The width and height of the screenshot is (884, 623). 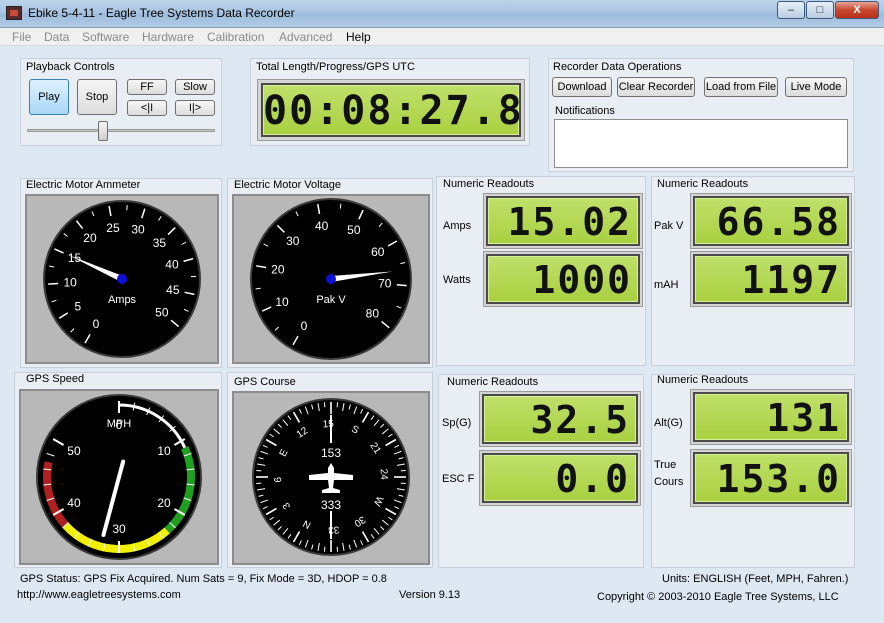 What do you see at coordinates (49, 97) in the screenshot?
I see `play-button: Play` at bounding box center [49, 97].